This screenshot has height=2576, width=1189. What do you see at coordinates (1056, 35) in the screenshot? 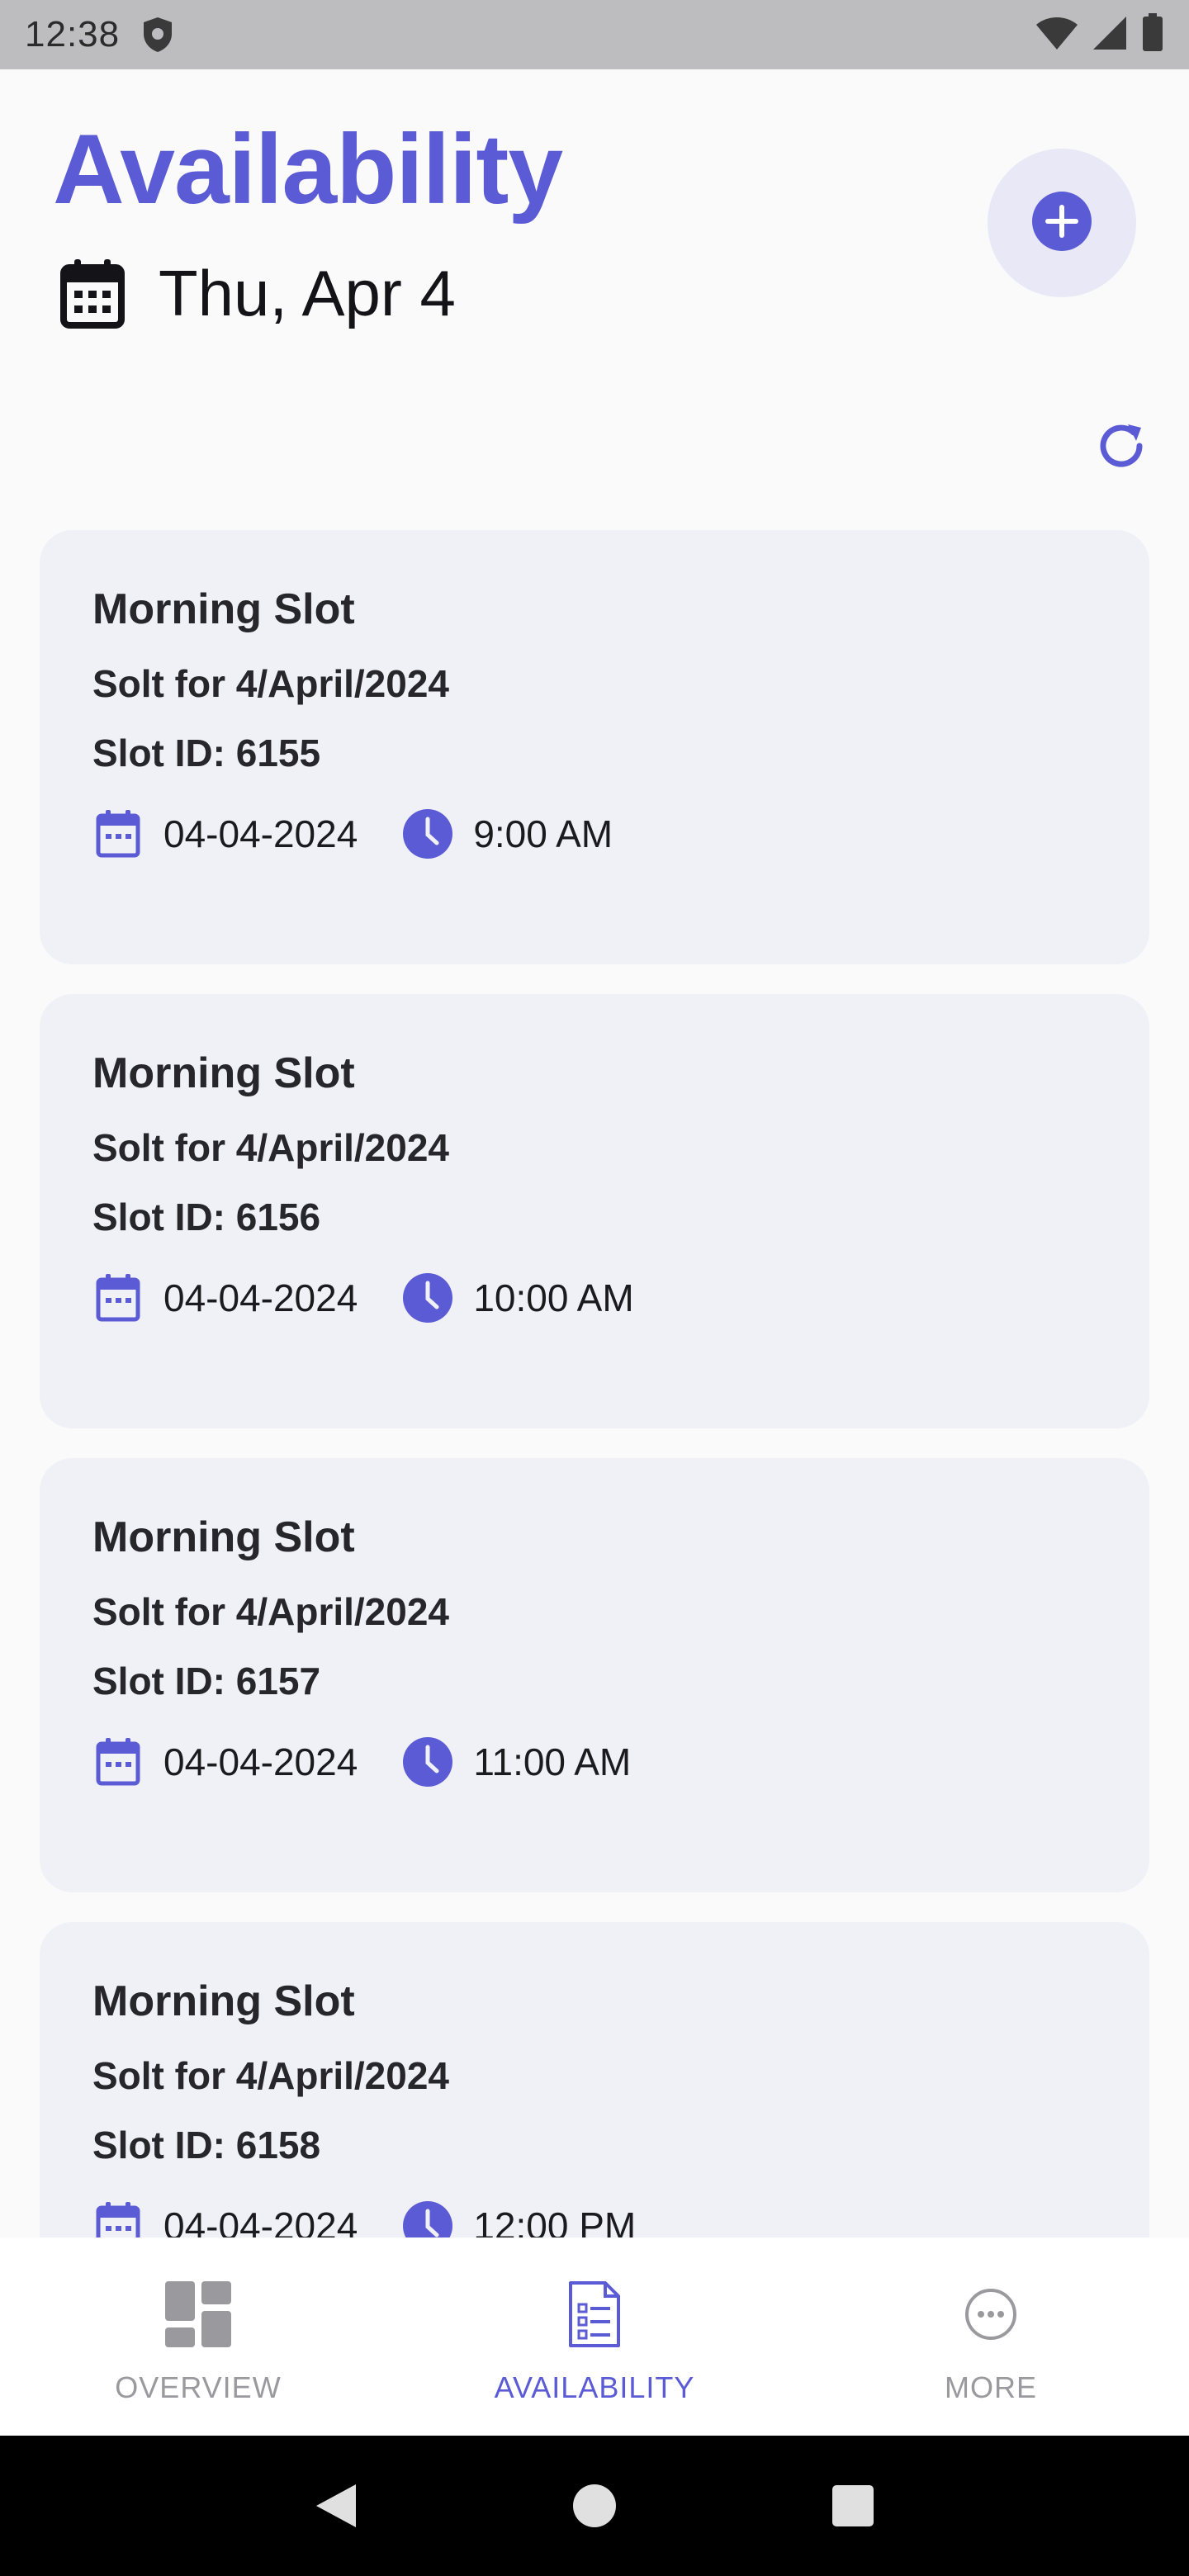
I see `wifi-icon` at bounding box center [1056, 35].